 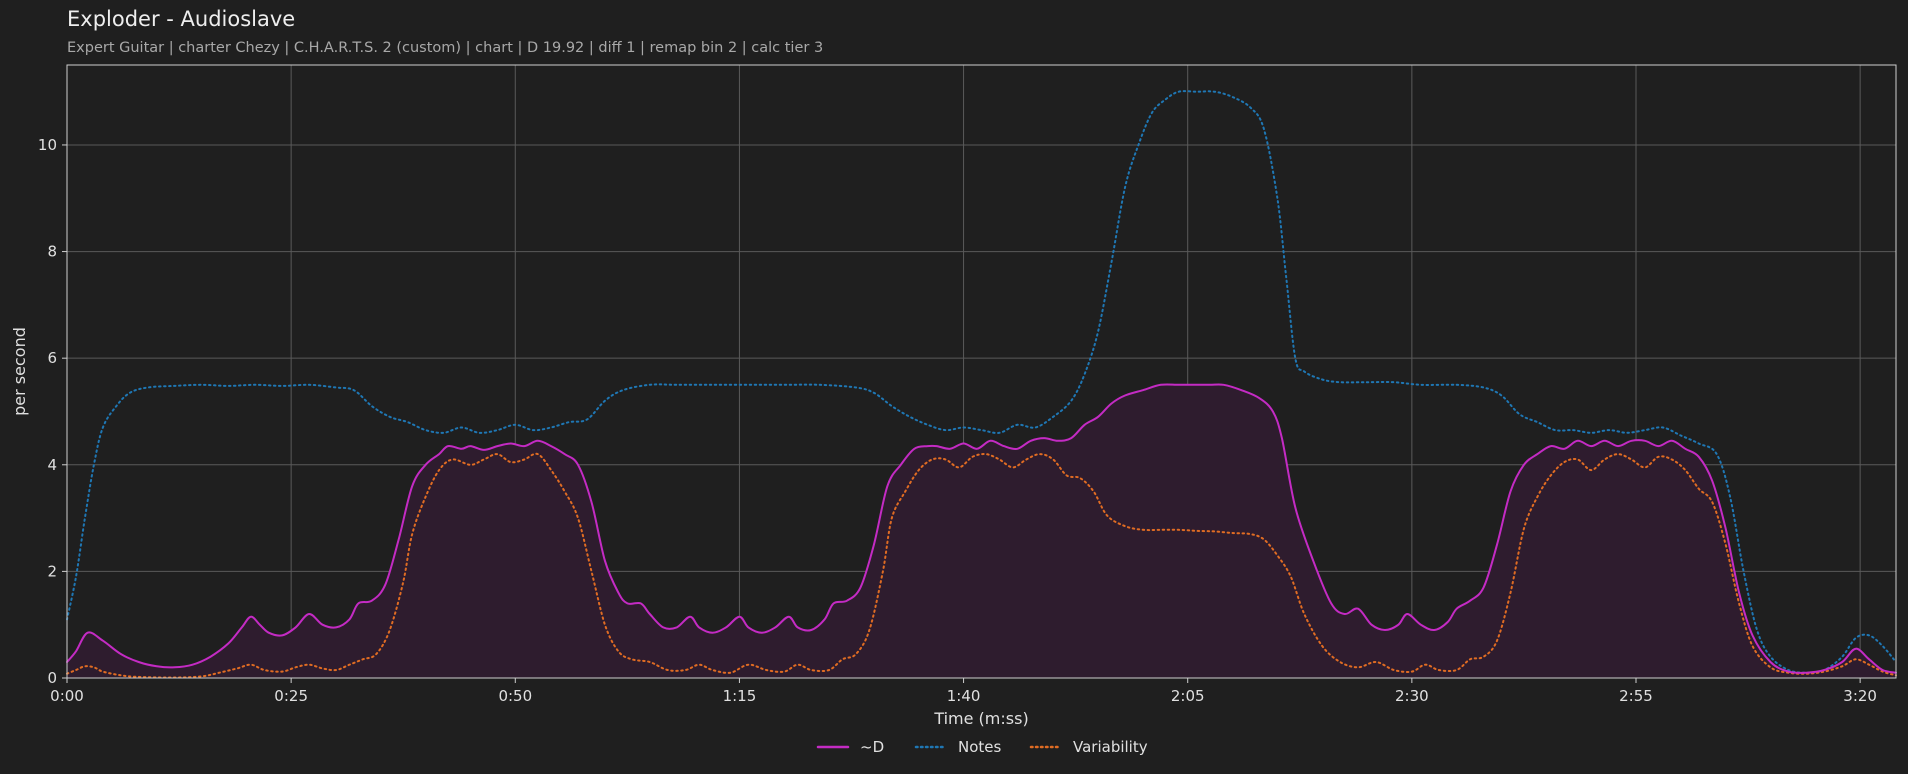 What do you see at coordinates (1860, 696) in the screenshot?
I see `x-tick-label: 3:20` at bounding box center [1860, 696].